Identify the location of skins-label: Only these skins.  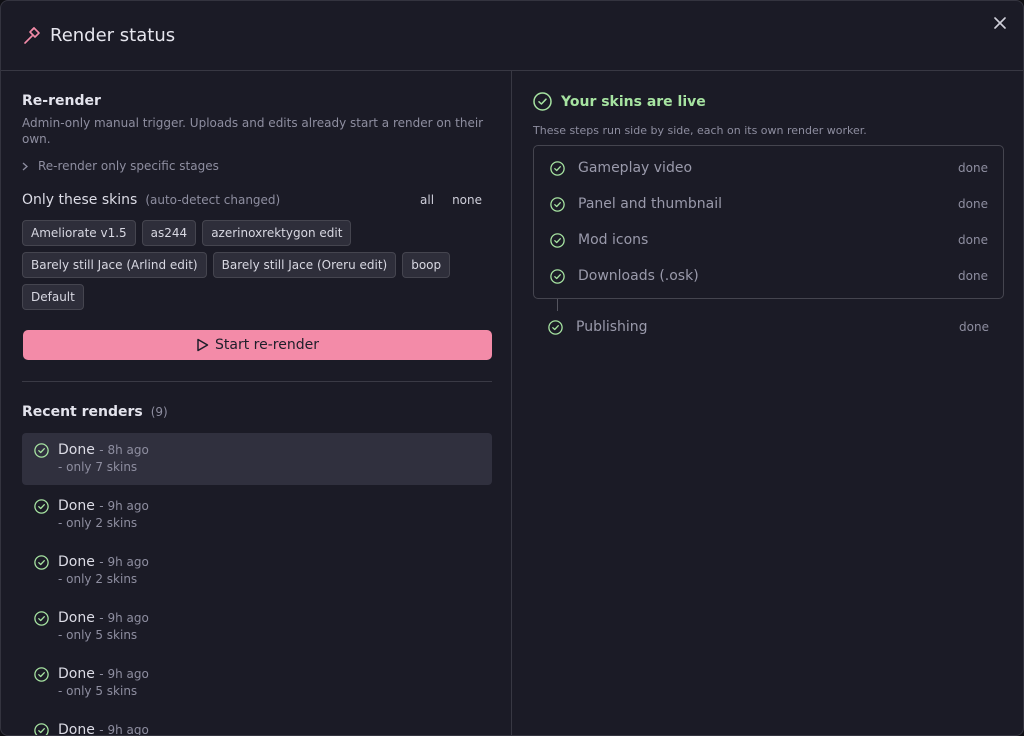
(80, 200).